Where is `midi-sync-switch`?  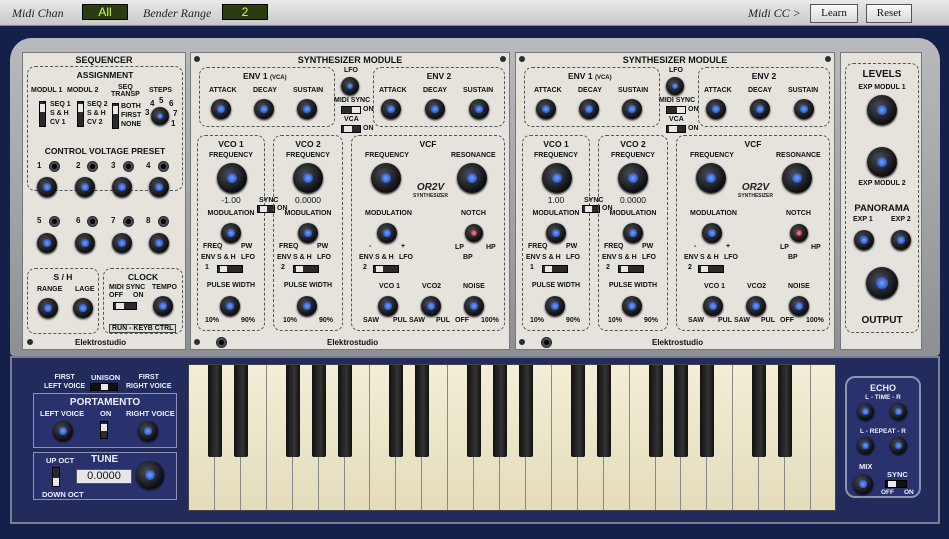
midi-sync-switch is located at coordinates (125, 306).